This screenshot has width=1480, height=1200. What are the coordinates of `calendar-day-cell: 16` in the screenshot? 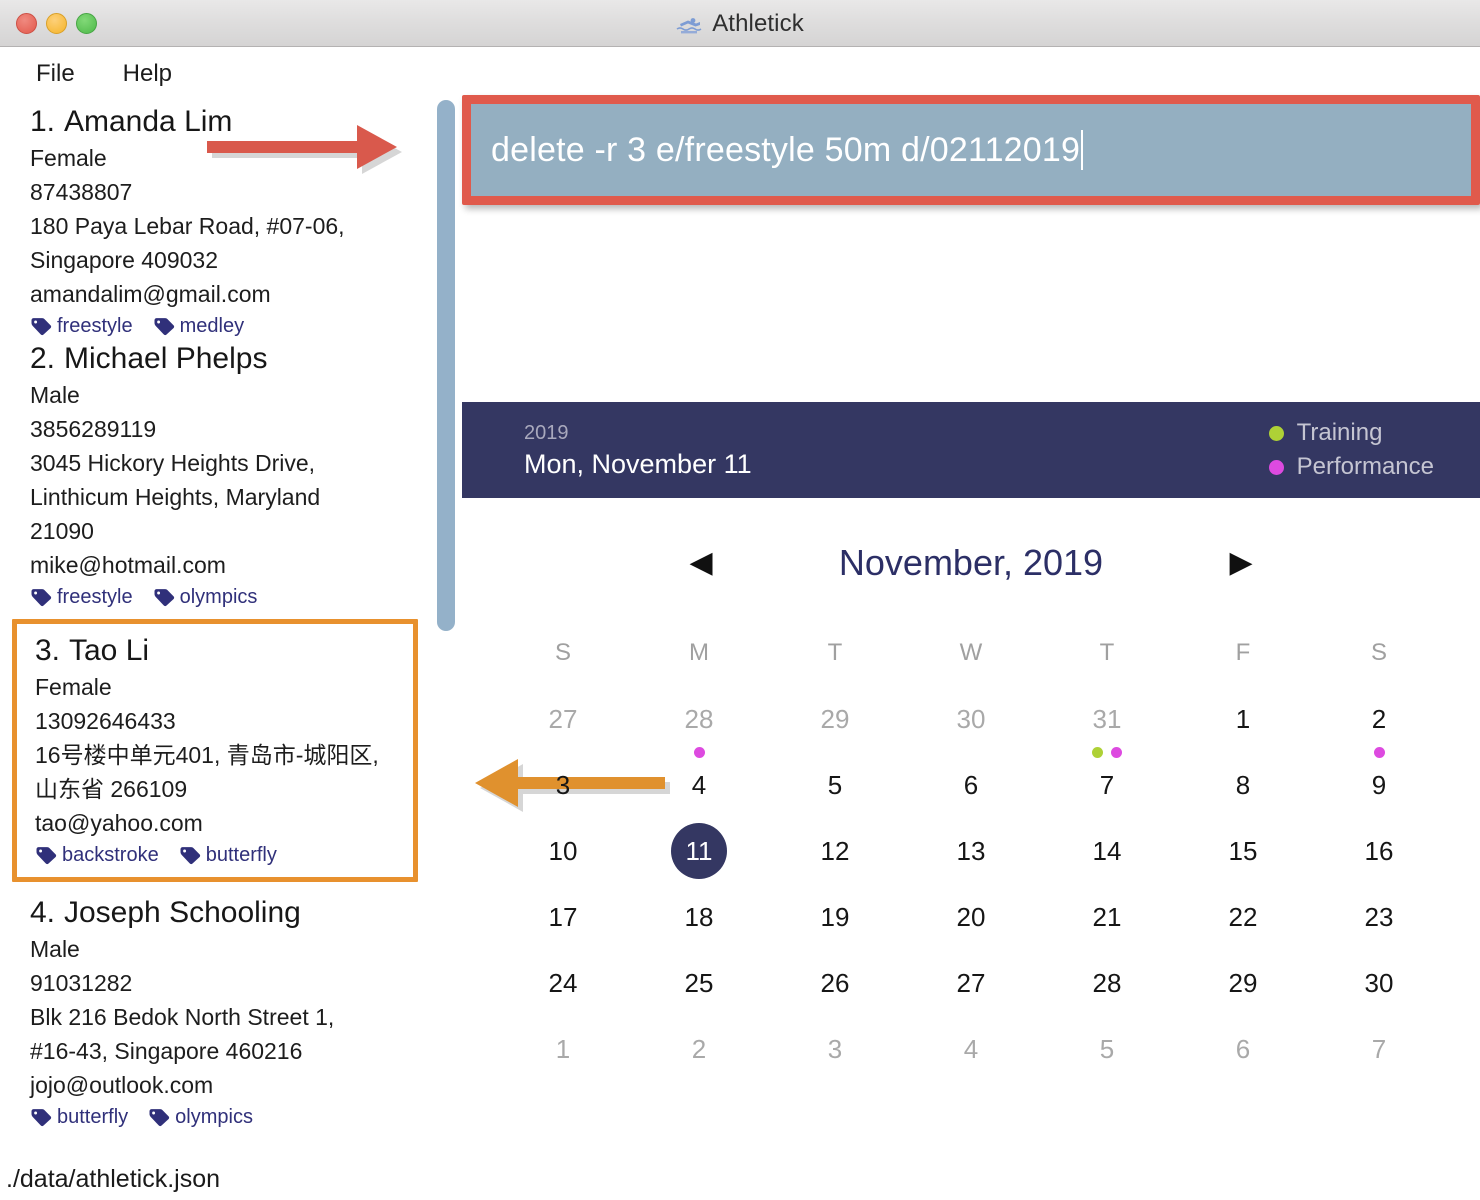 It's located at (1379, 856).